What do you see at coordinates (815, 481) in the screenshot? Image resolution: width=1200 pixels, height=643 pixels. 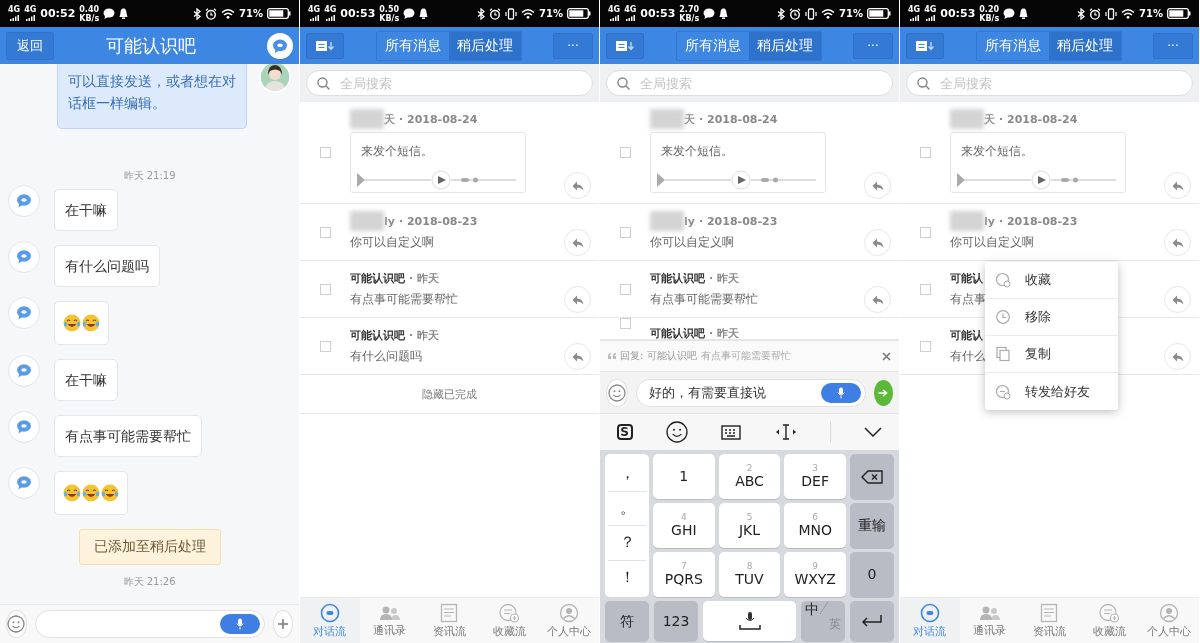 I see `key-label: DEF` at bounding box center [815, 481].